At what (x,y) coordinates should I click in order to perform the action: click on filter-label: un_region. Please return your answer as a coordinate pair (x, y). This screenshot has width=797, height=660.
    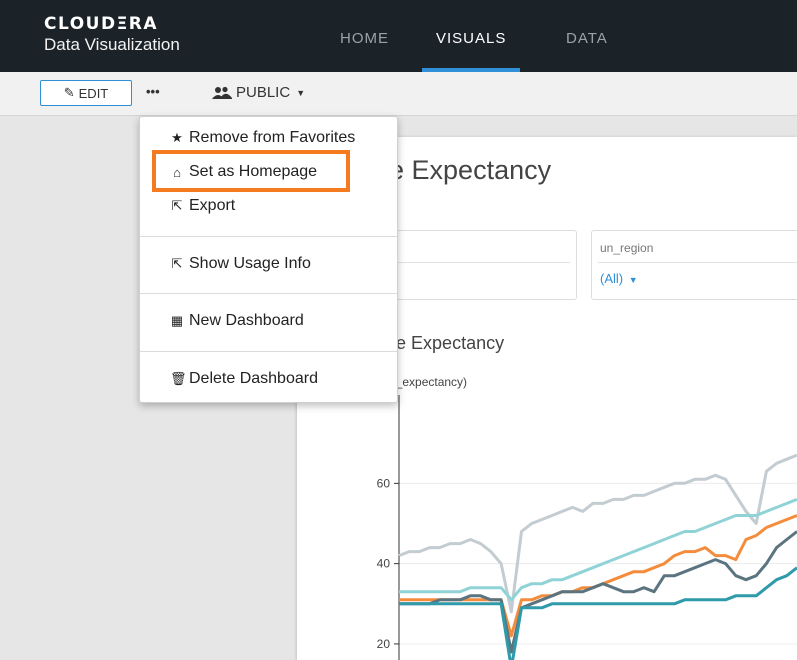
    Looking at the image, I should click on (627, 248).